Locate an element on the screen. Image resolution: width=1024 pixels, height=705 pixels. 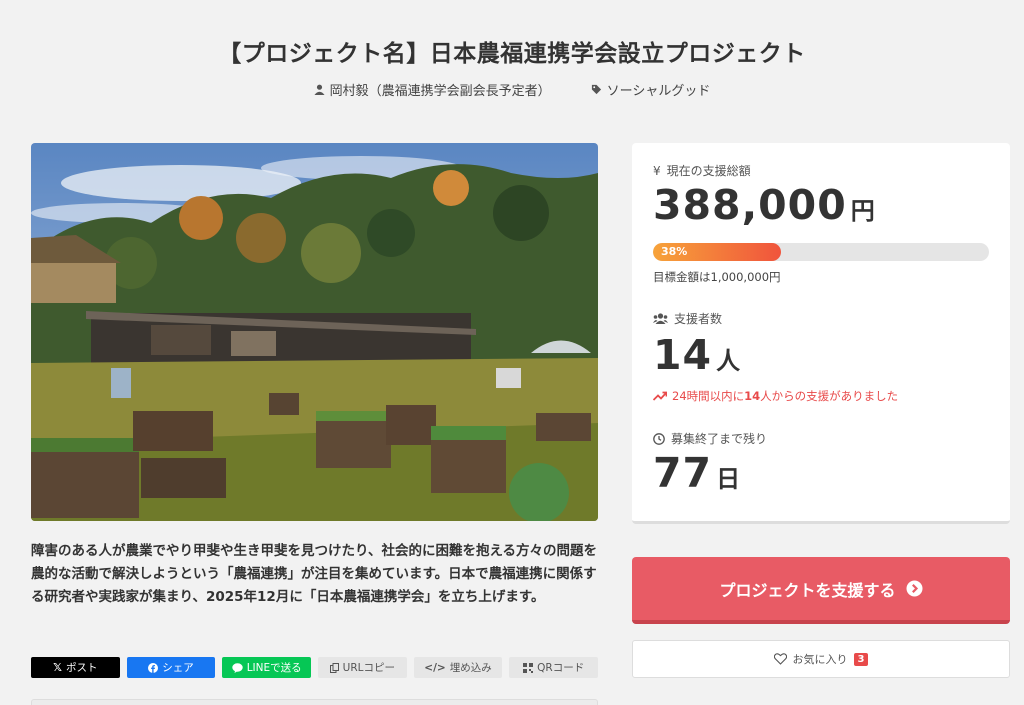
copy-url-label: URLコピー is located at coordinates (369, 668).